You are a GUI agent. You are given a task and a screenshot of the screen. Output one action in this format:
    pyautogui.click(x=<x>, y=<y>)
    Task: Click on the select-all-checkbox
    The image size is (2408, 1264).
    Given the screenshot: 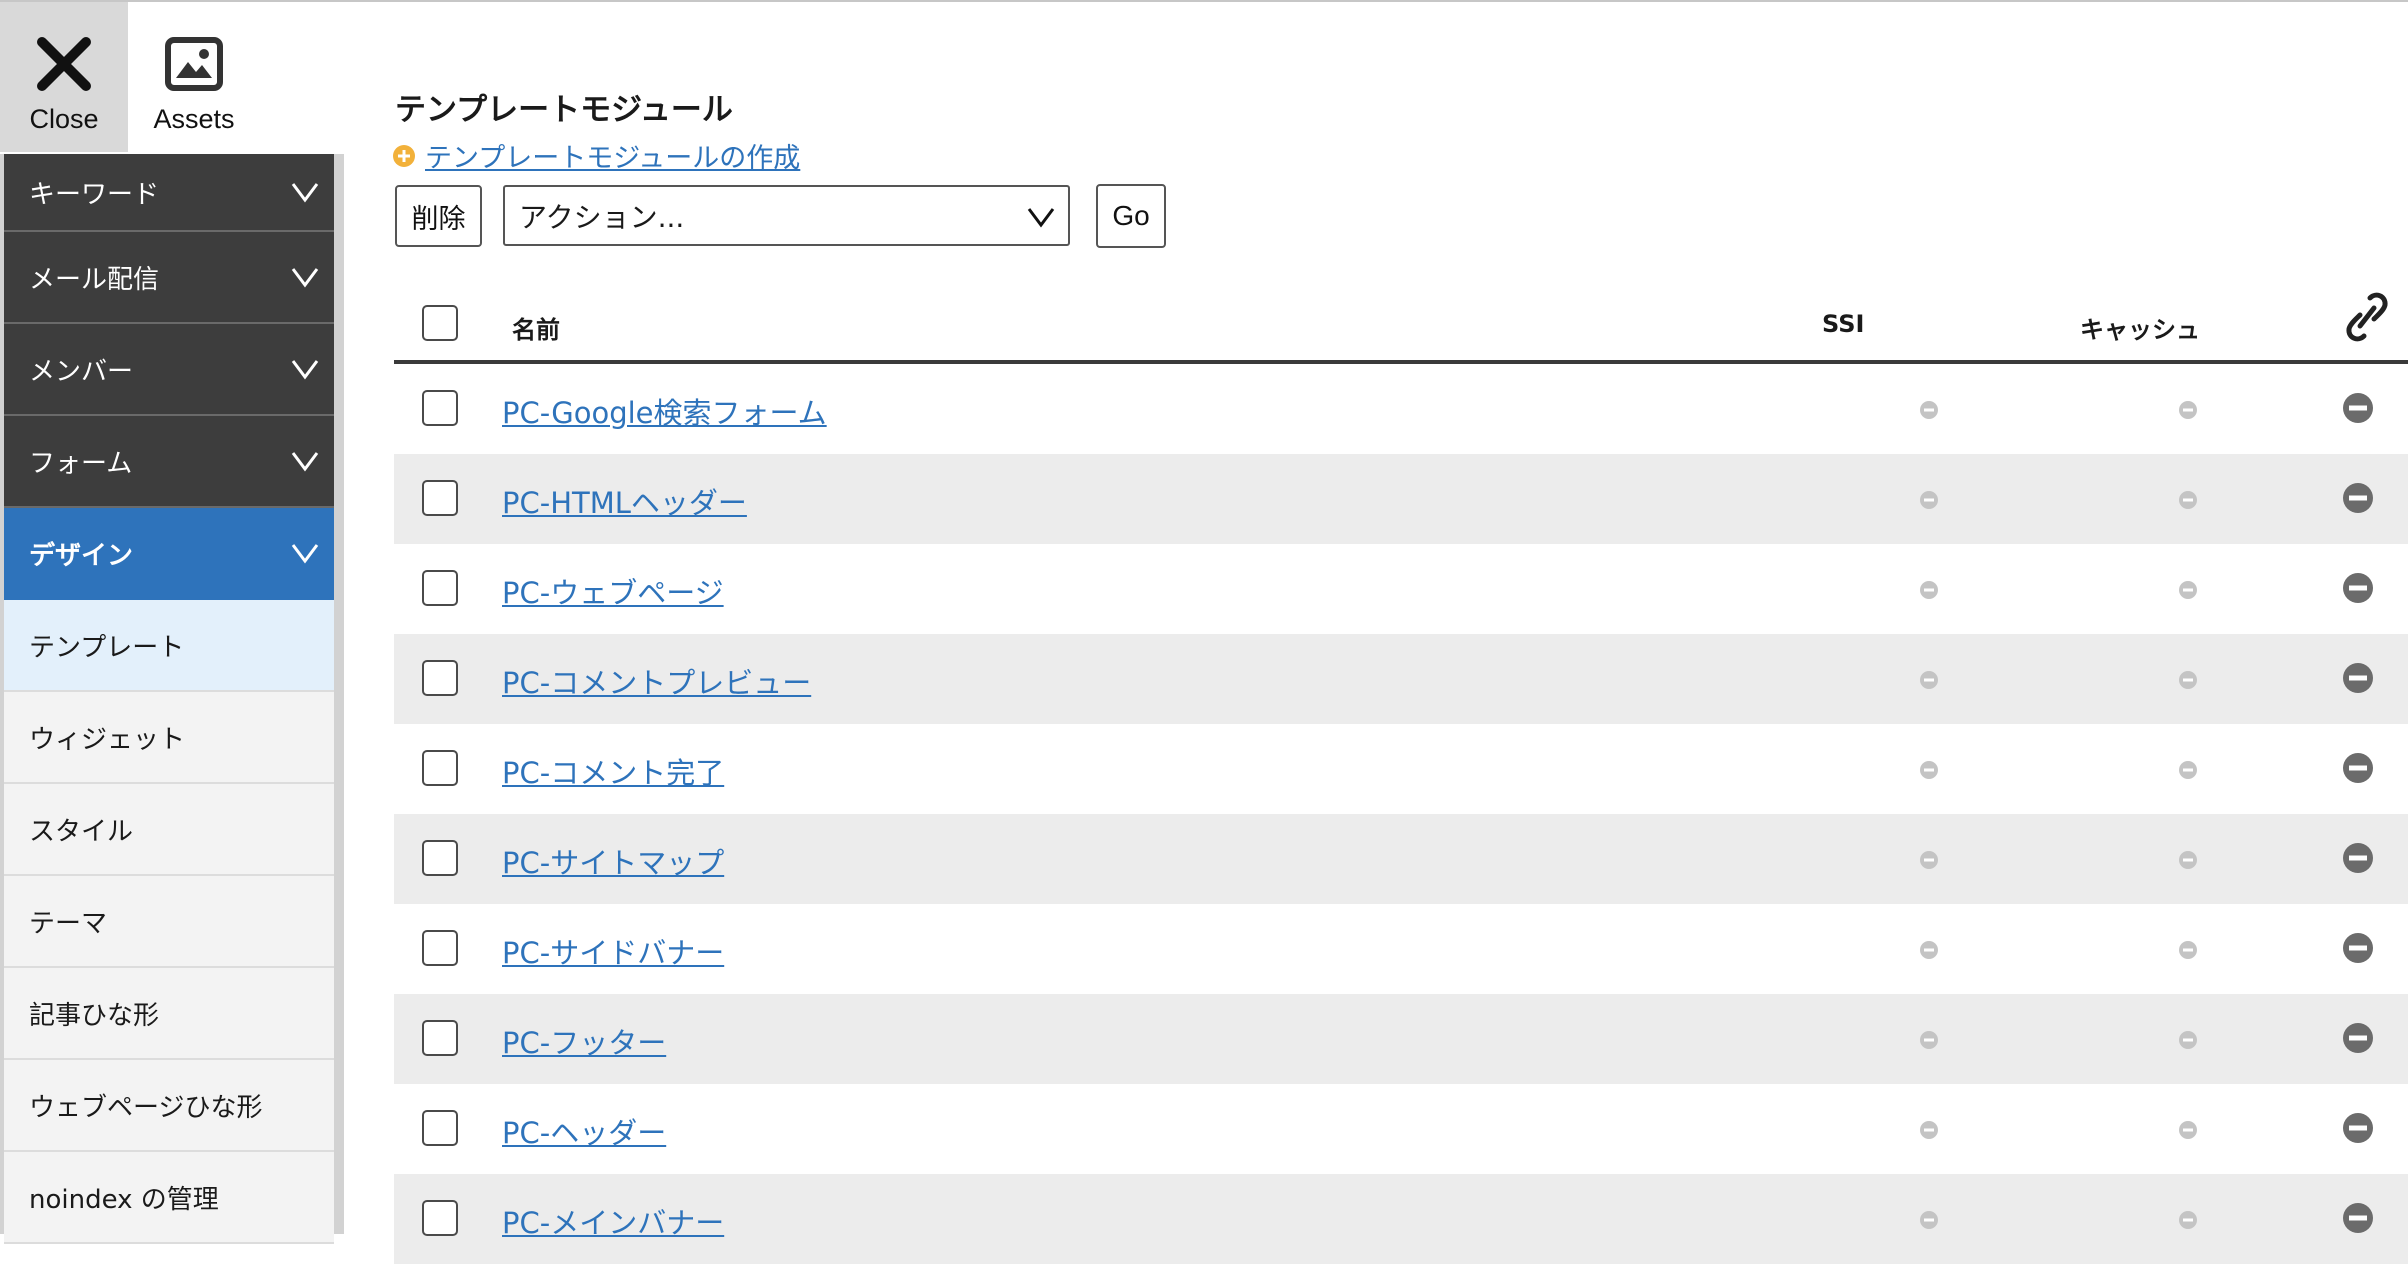 What is the action you would take?
    pyautogui.click(x=440, y=323)
    